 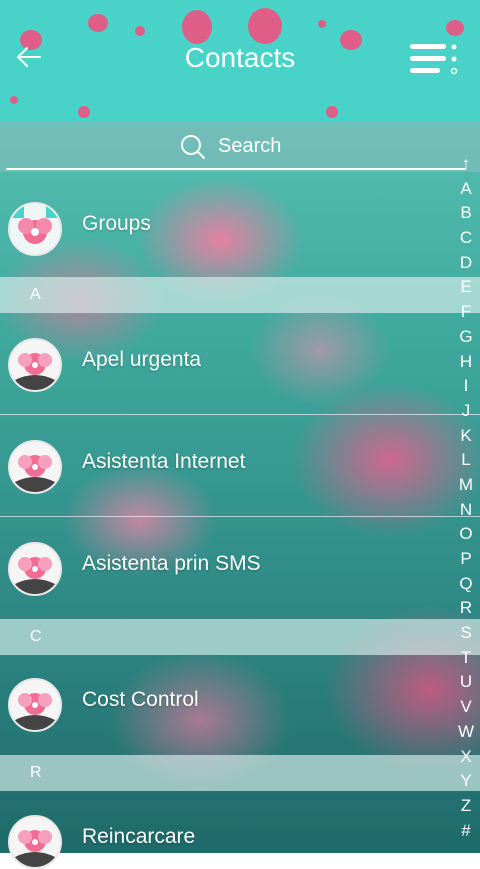 I want to click on section-header-a: A, so click(x=240, y=295).